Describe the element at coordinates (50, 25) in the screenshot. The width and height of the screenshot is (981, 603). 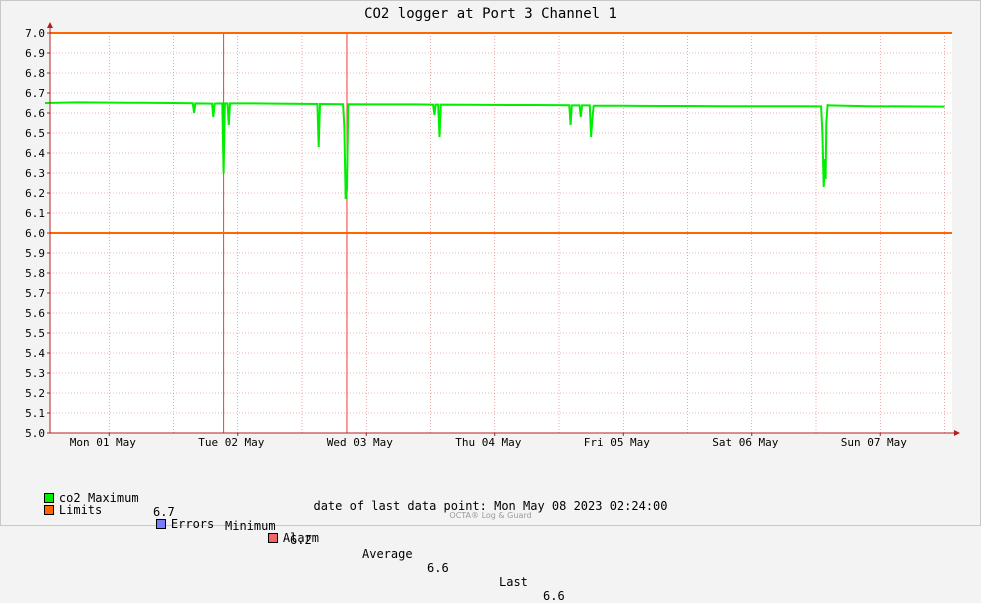
I see `y-axis-arrow` at that location.